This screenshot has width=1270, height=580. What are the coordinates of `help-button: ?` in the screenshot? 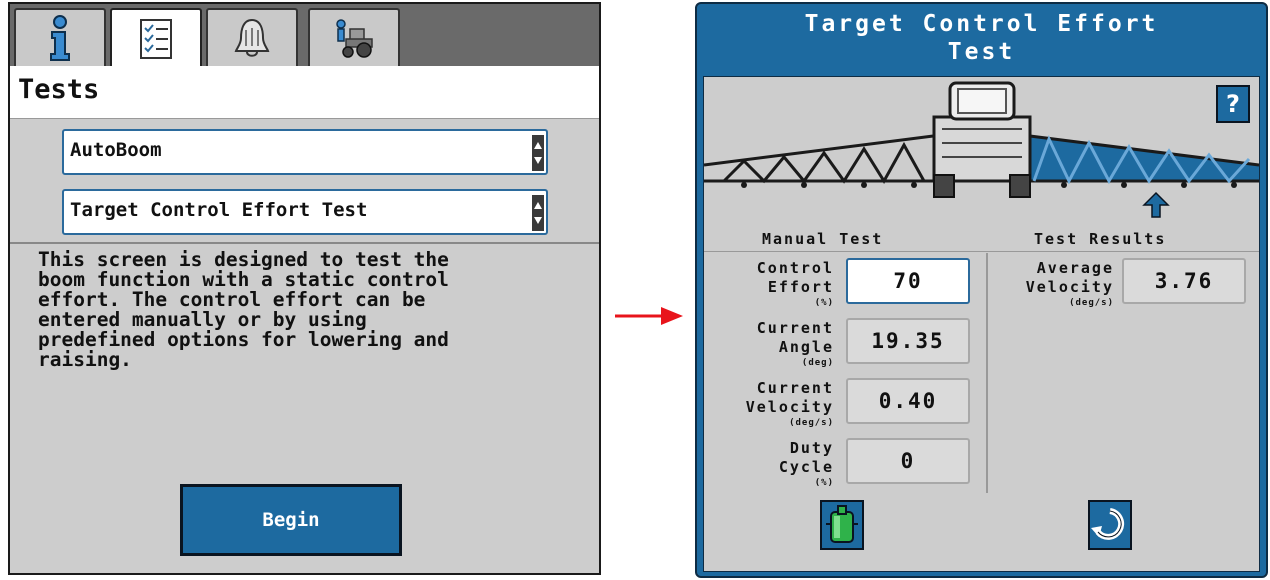 It's located at (1233, 104).